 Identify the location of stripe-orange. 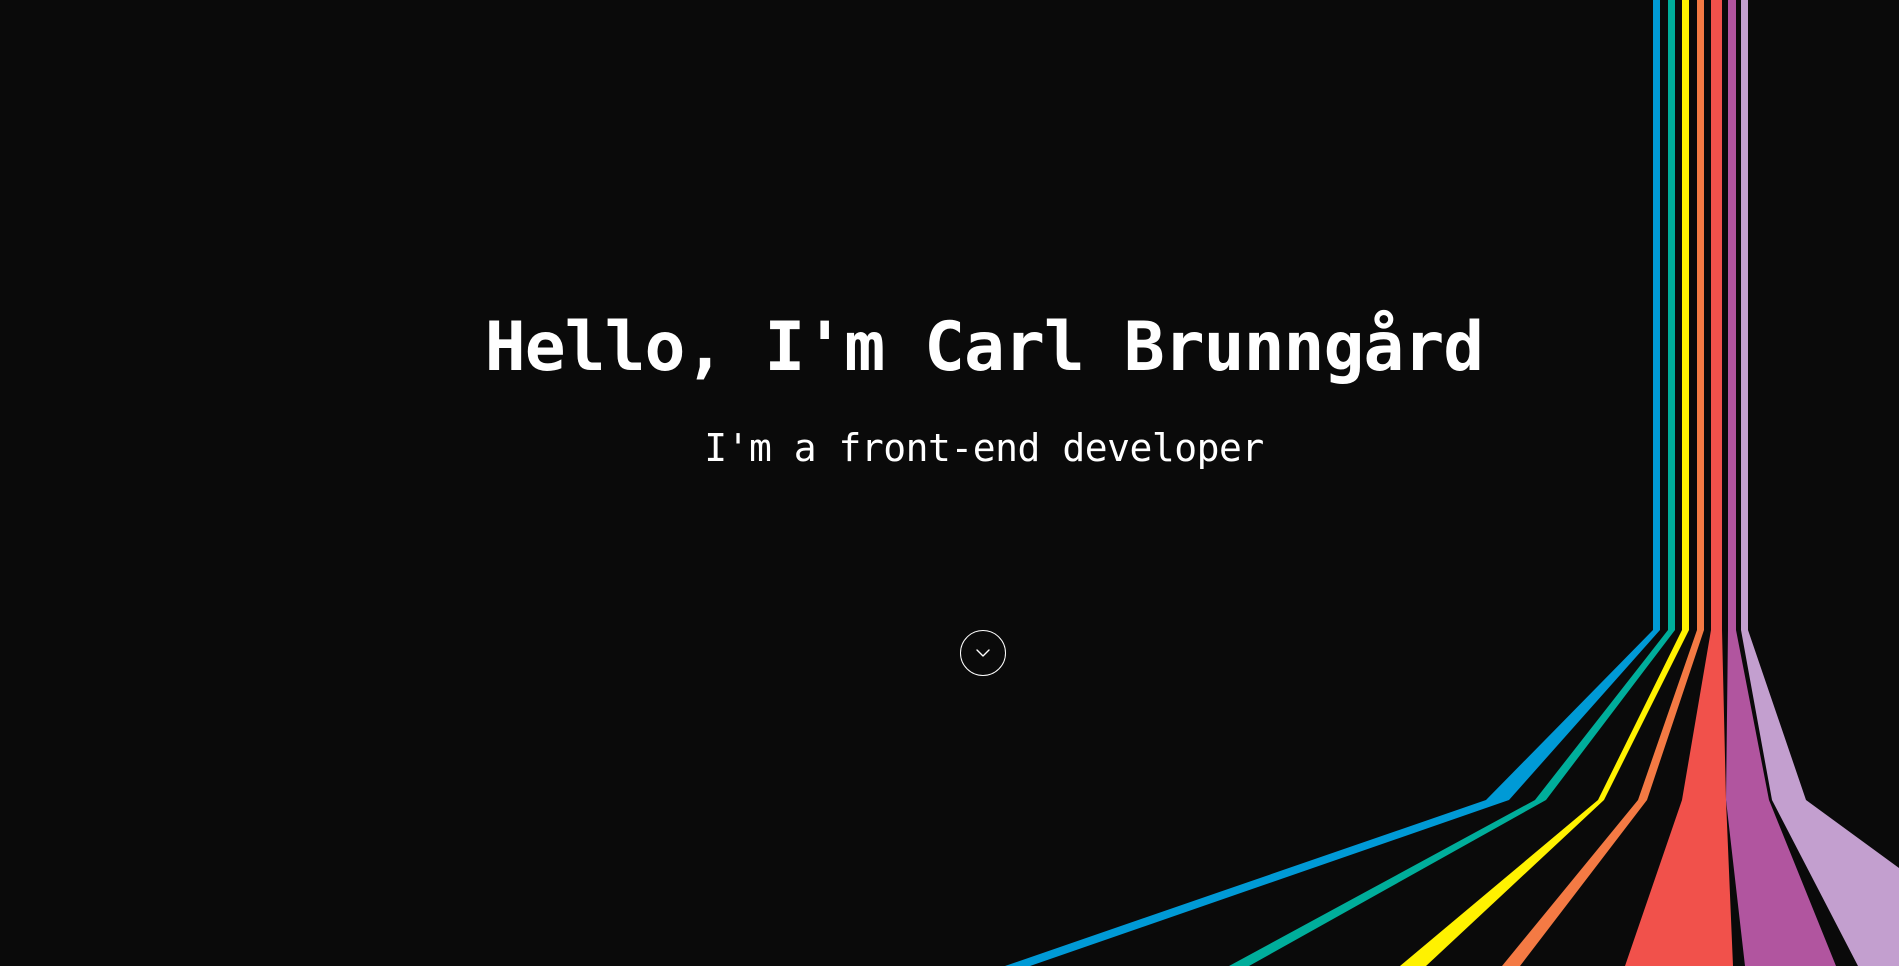
(1603, 483).